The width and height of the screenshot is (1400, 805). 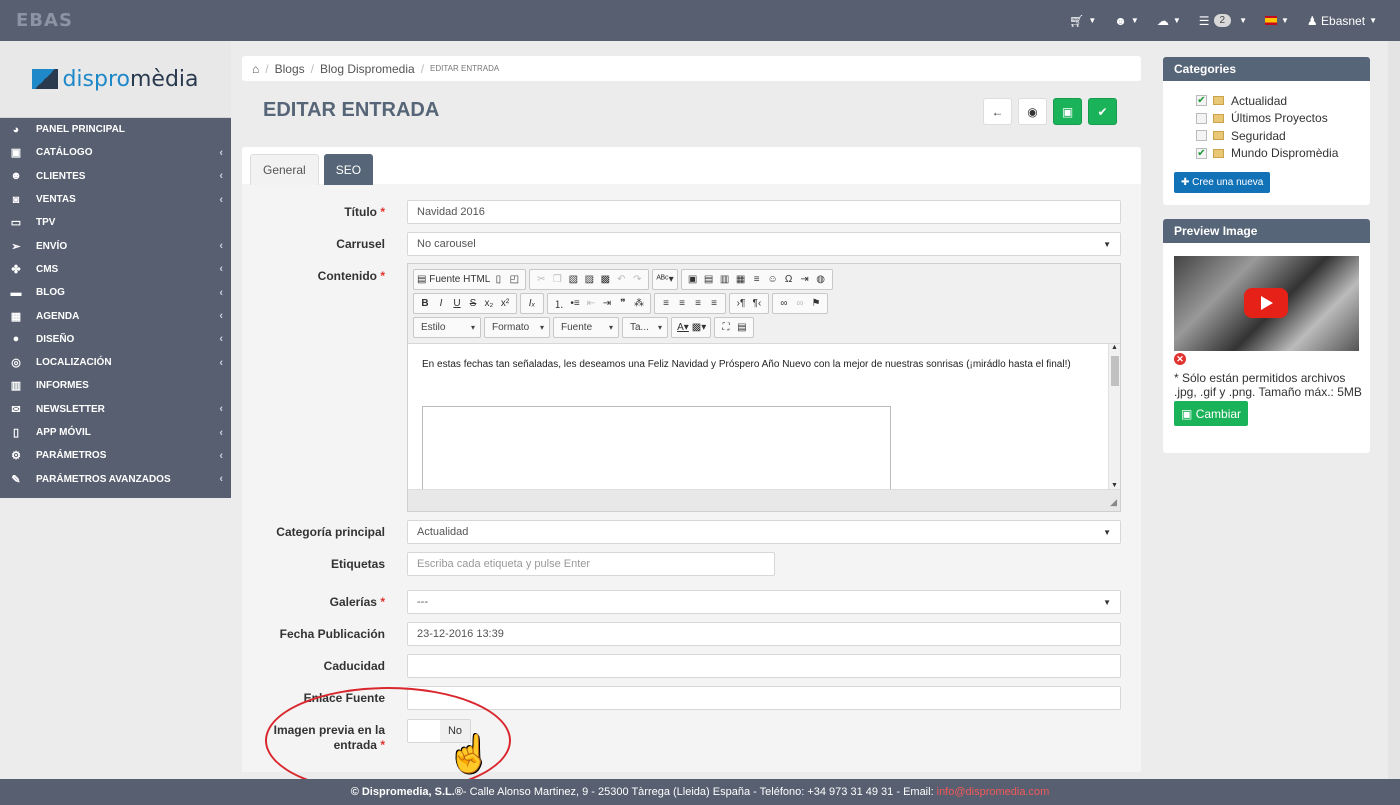 I want to click on image-icon: ▣, so click(x=693, y=279).